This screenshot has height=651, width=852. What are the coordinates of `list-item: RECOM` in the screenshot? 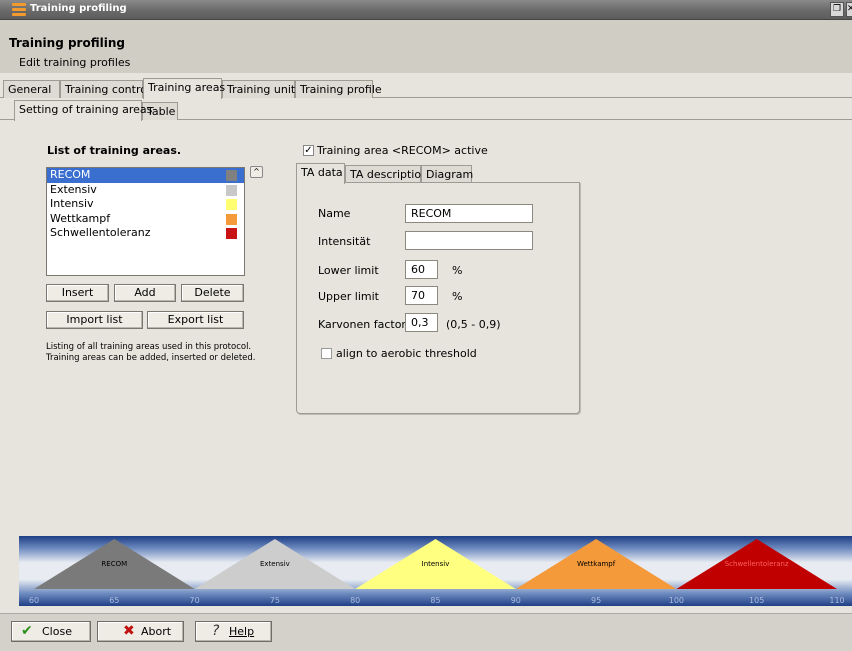 It's located at (145, 175).